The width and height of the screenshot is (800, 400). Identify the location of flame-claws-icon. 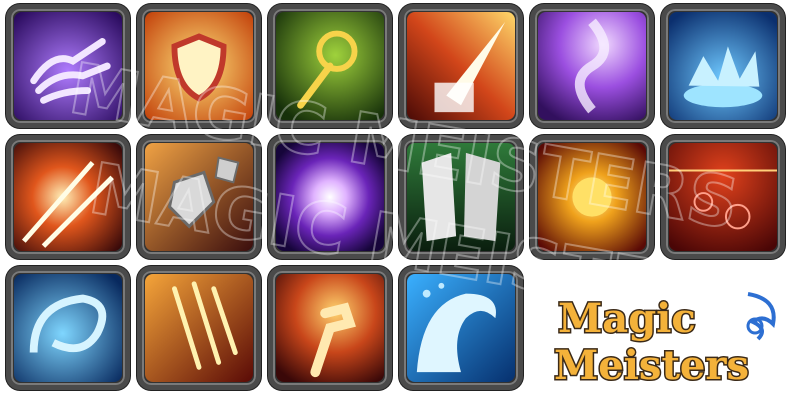
(199, 328).